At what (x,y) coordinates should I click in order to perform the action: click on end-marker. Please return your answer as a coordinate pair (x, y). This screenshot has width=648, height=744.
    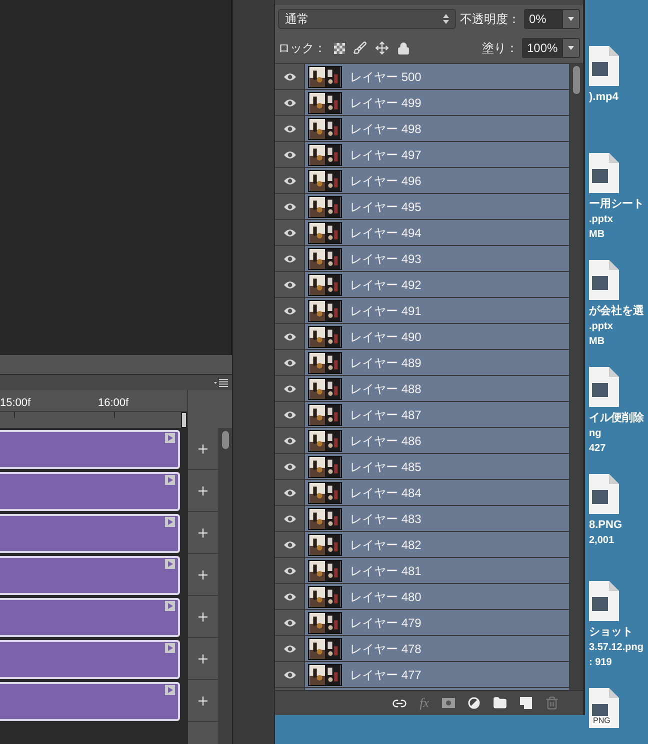
    Looking at the image, I should click on (184, 420).